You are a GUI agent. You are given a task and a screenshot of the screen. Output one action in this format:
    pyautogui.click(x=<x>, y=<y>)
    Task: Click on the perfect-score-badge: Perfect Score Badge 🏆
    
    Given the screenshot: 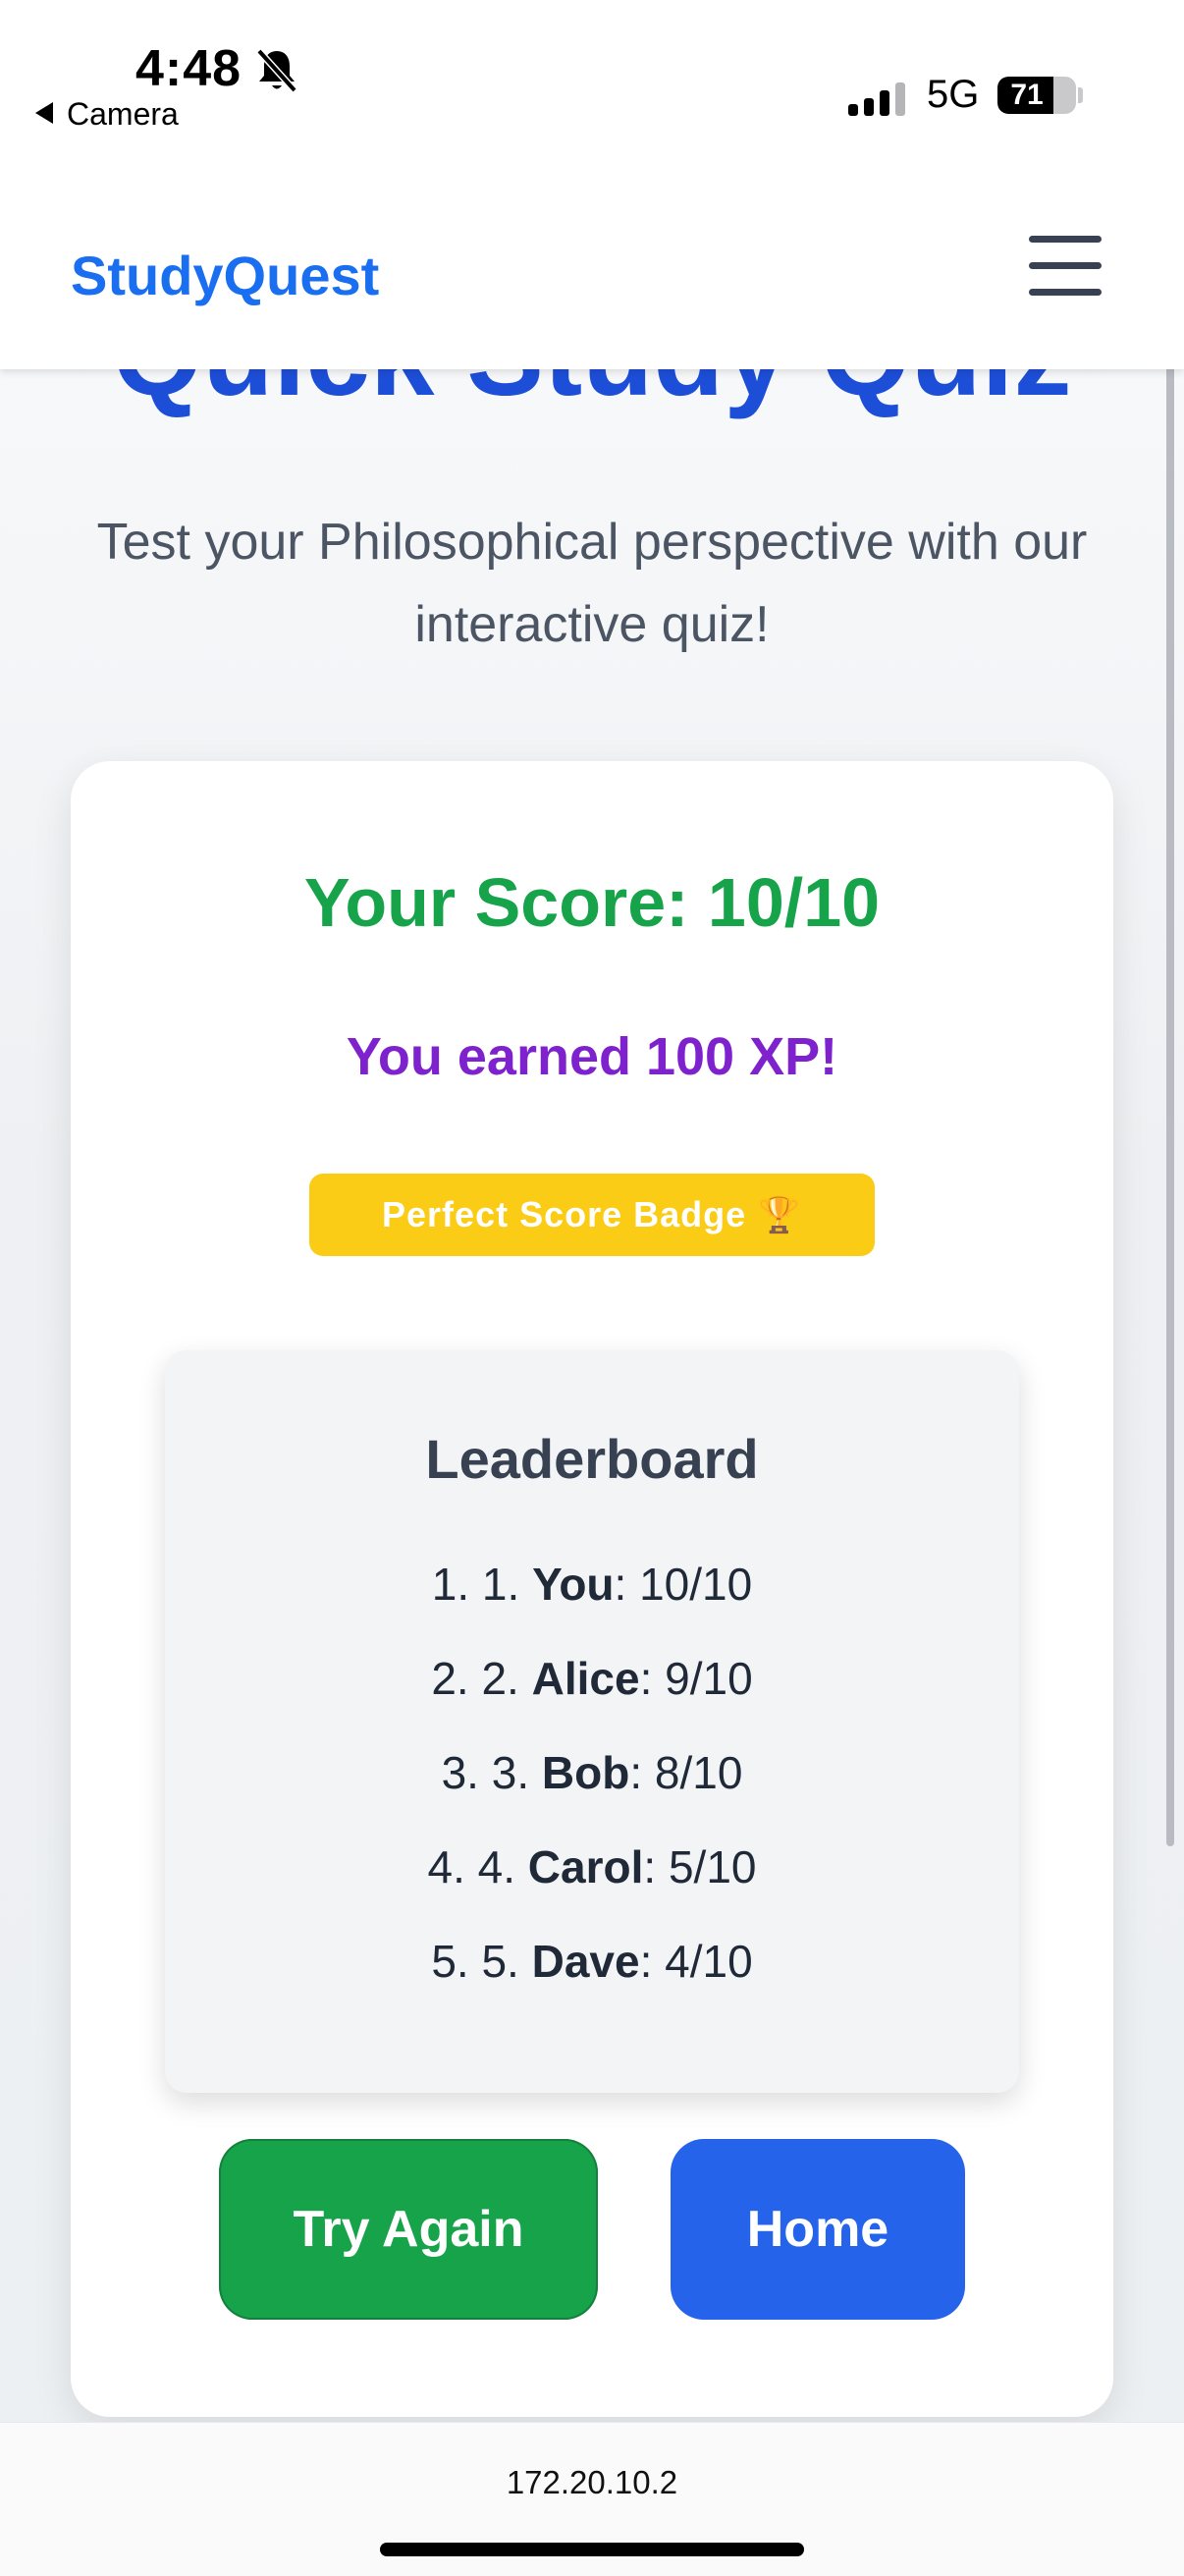 What is the action you would take?
    pyautogui.click(x=592, y=1215)
    